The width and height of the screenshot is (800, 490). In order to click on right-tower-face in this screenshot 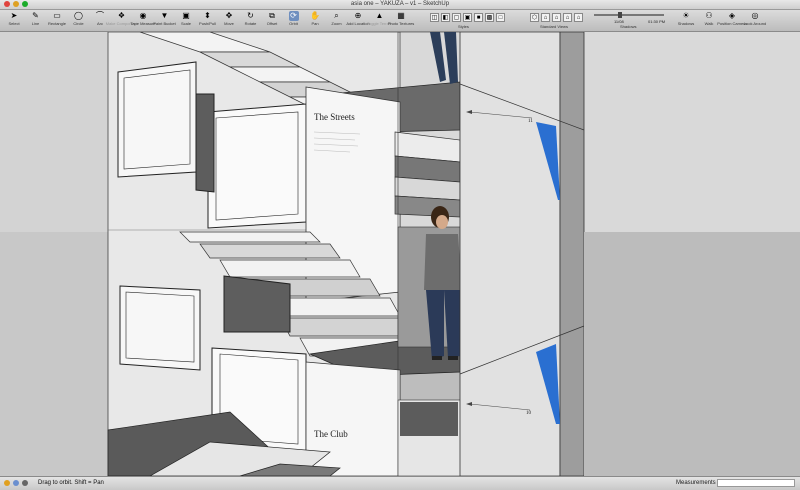, I will do `click(510, 254)`.